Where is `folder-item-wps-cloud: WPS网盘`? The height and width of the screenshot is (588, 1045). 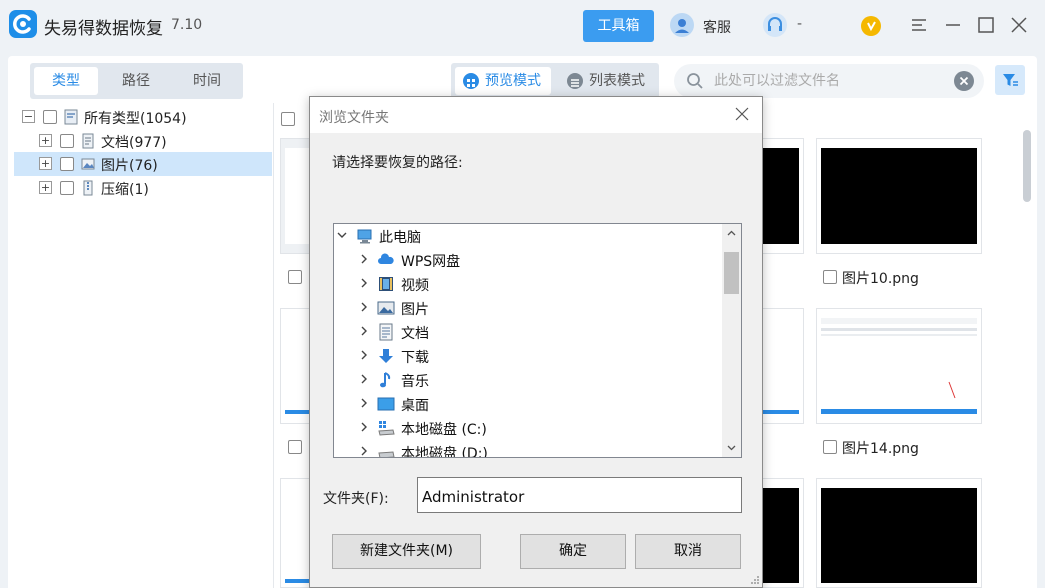 folder-item-wps-cloud: WPS网盘 is located at coordinates (528, 260).